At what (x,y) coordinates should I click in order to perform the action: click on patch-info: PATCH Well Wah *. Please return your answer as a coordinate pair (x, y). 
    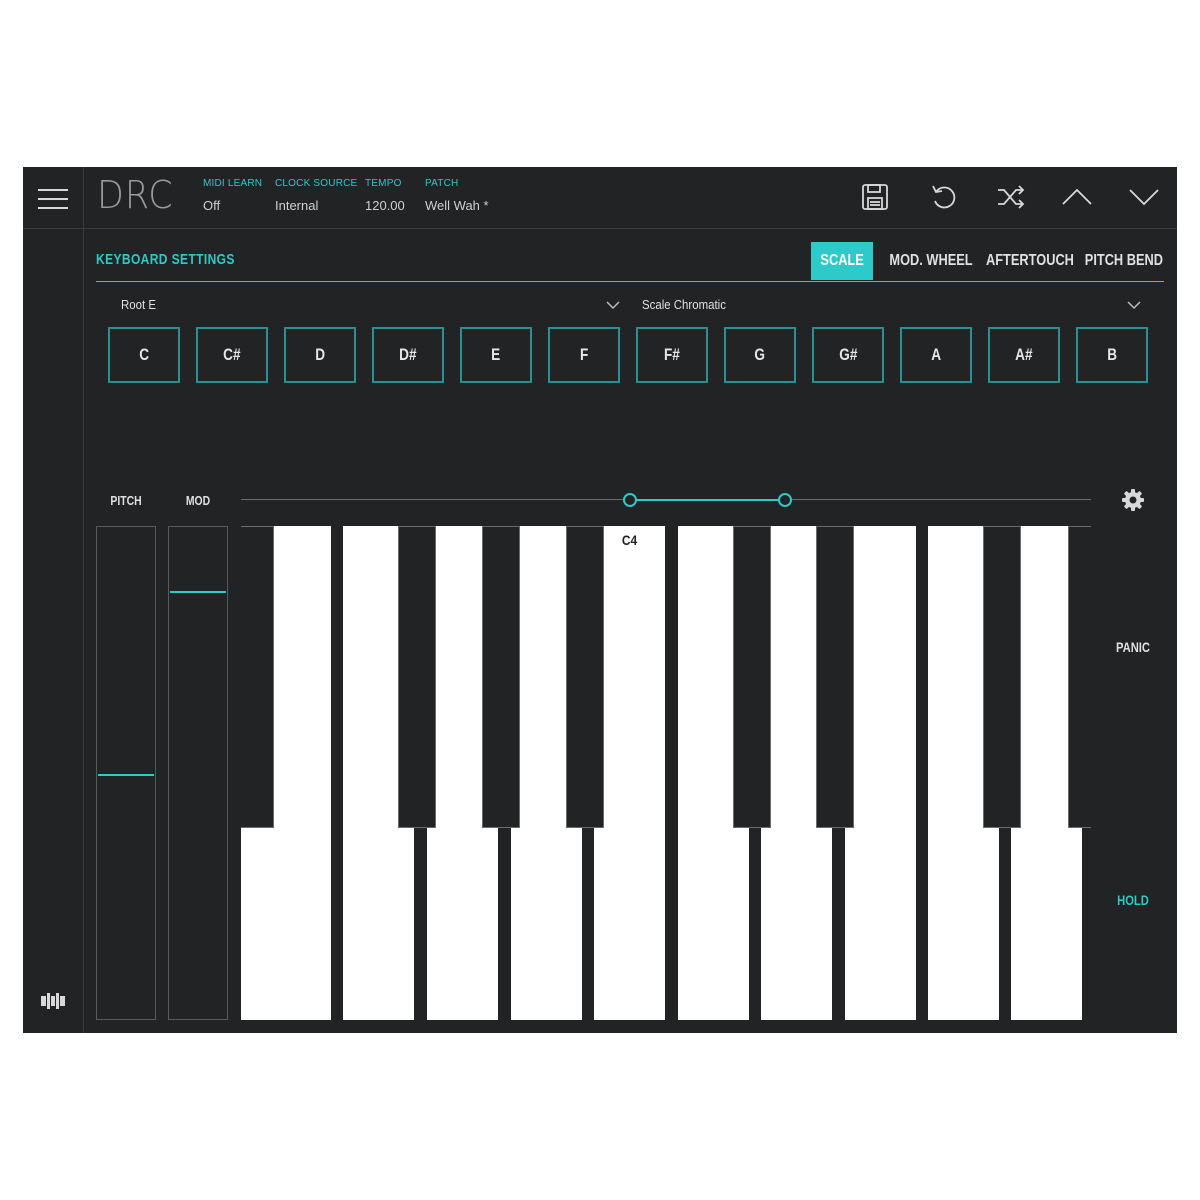
    Looking at the image, I should click on (457, 195).